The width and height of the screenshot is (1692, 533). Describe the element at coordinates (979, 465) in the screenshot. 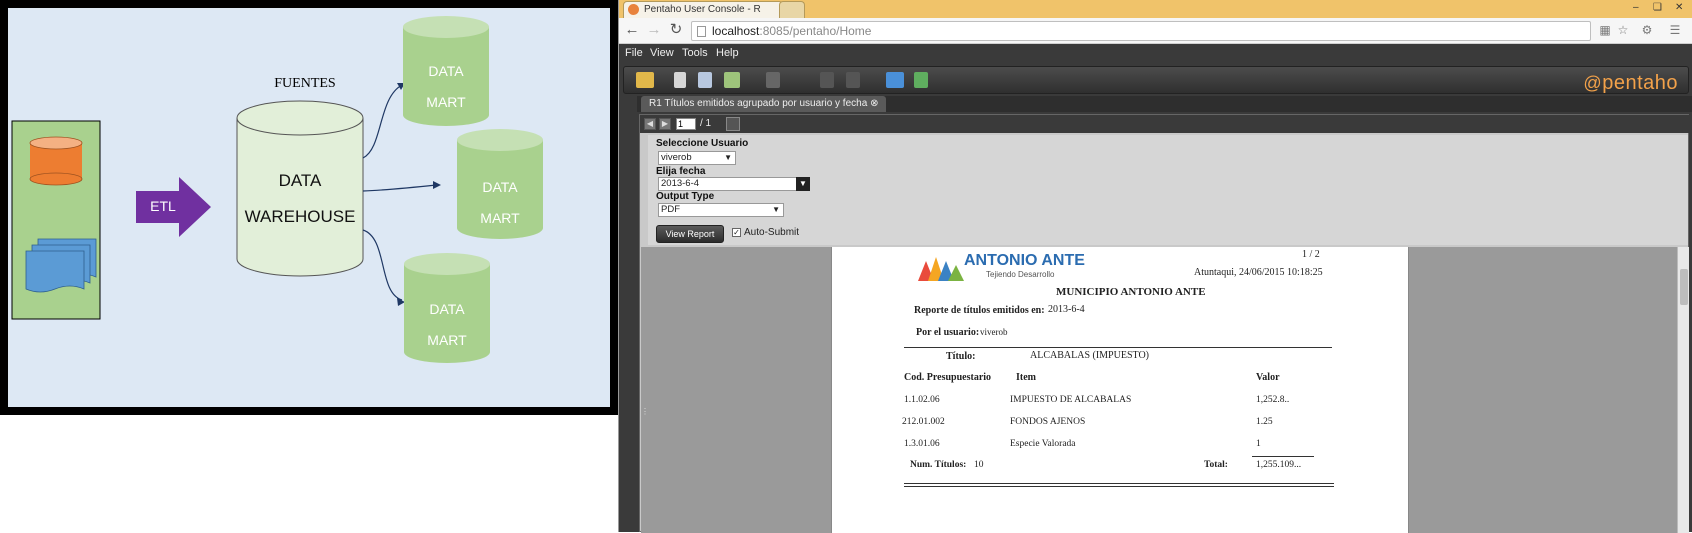

I see `count-value: 10` at that location.